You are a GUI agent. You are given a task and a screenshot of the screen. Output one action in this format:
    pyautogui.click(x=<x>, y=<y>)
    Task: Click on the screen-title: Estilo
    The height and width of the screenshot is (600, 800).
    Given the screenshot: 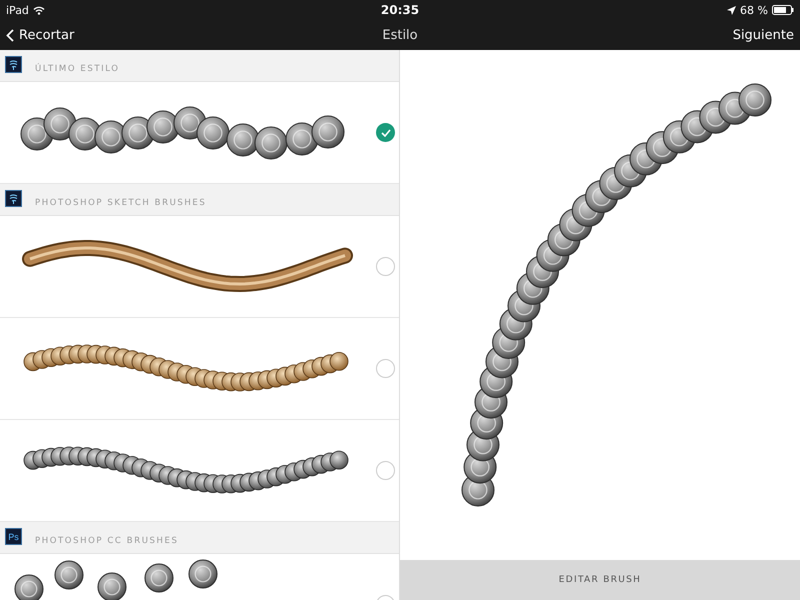 What is the action you would take?
    pyautogui.click(x=400, y=35)
    